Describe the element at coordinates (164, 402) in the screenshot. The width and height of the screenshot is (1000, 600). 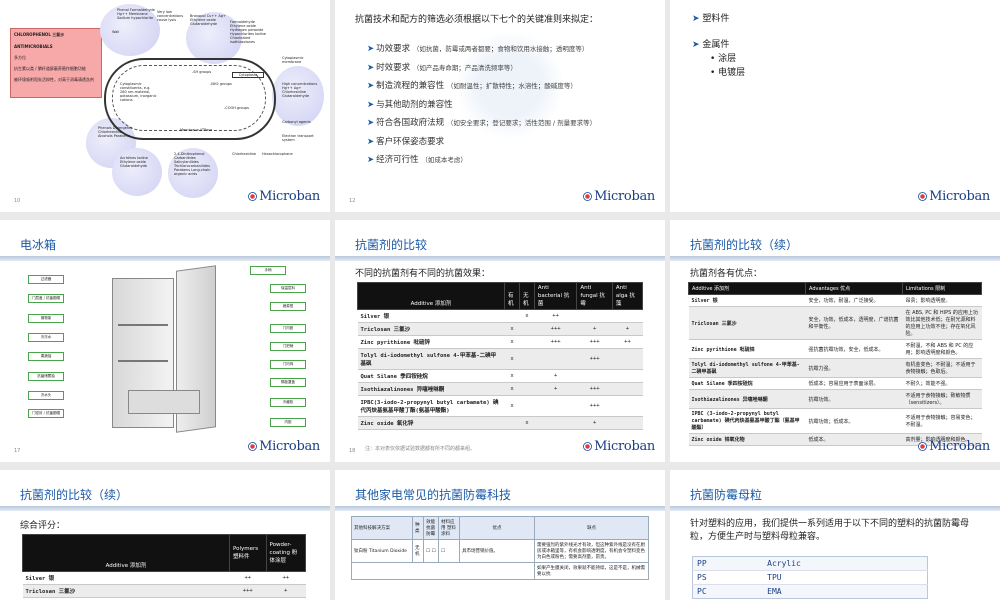
I see `fridge-drawer` at that location.